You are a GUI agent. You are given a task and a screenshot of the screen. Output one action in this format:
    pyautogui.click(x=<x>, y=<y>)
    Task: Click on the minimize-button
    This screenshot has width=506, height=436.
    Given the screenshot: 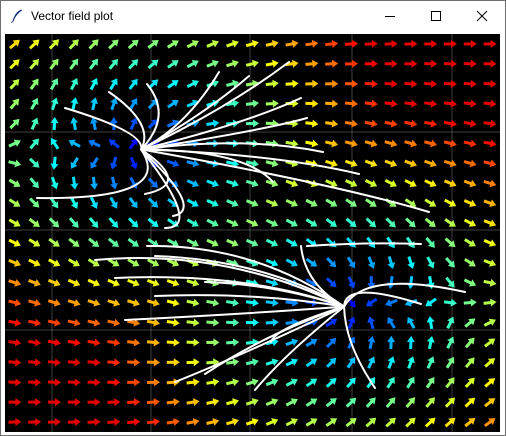 What is the action you would take?
    pyautogui.click(x=390, y=16)
    